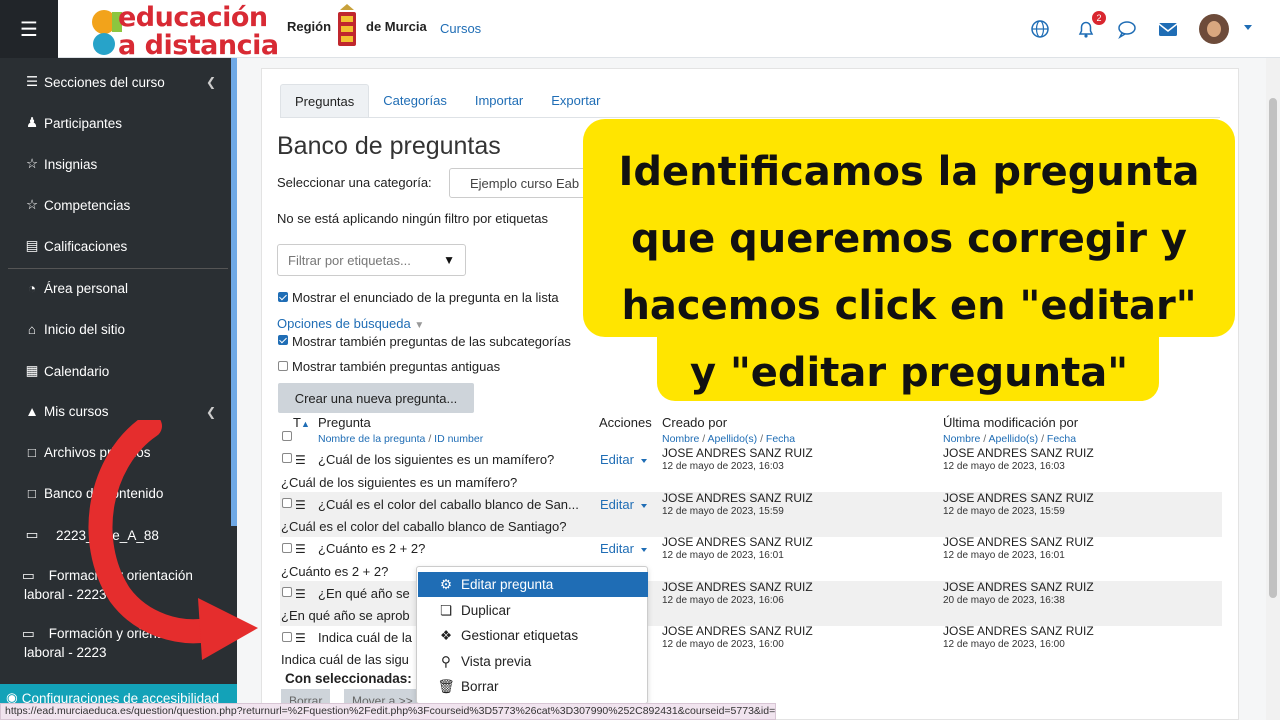 The width and height of the screenshot is (1280, 720). What do you see at coordinates (29, 29) in the screenshot?
I see `hamburger-menu-icon: ☰` at bounding box center [29, 29].